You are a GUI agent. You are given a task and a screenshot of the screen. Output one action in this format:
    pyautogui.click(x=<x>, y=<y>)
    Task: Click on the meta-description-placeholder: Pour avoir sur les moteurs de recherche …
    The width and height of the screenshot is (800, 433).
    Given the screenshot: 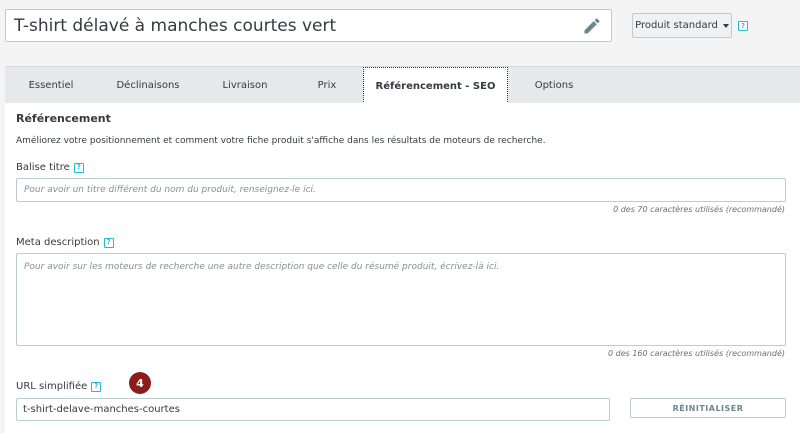 What is the action you would take?
    pyautogui.click(x=262, y=267)
    